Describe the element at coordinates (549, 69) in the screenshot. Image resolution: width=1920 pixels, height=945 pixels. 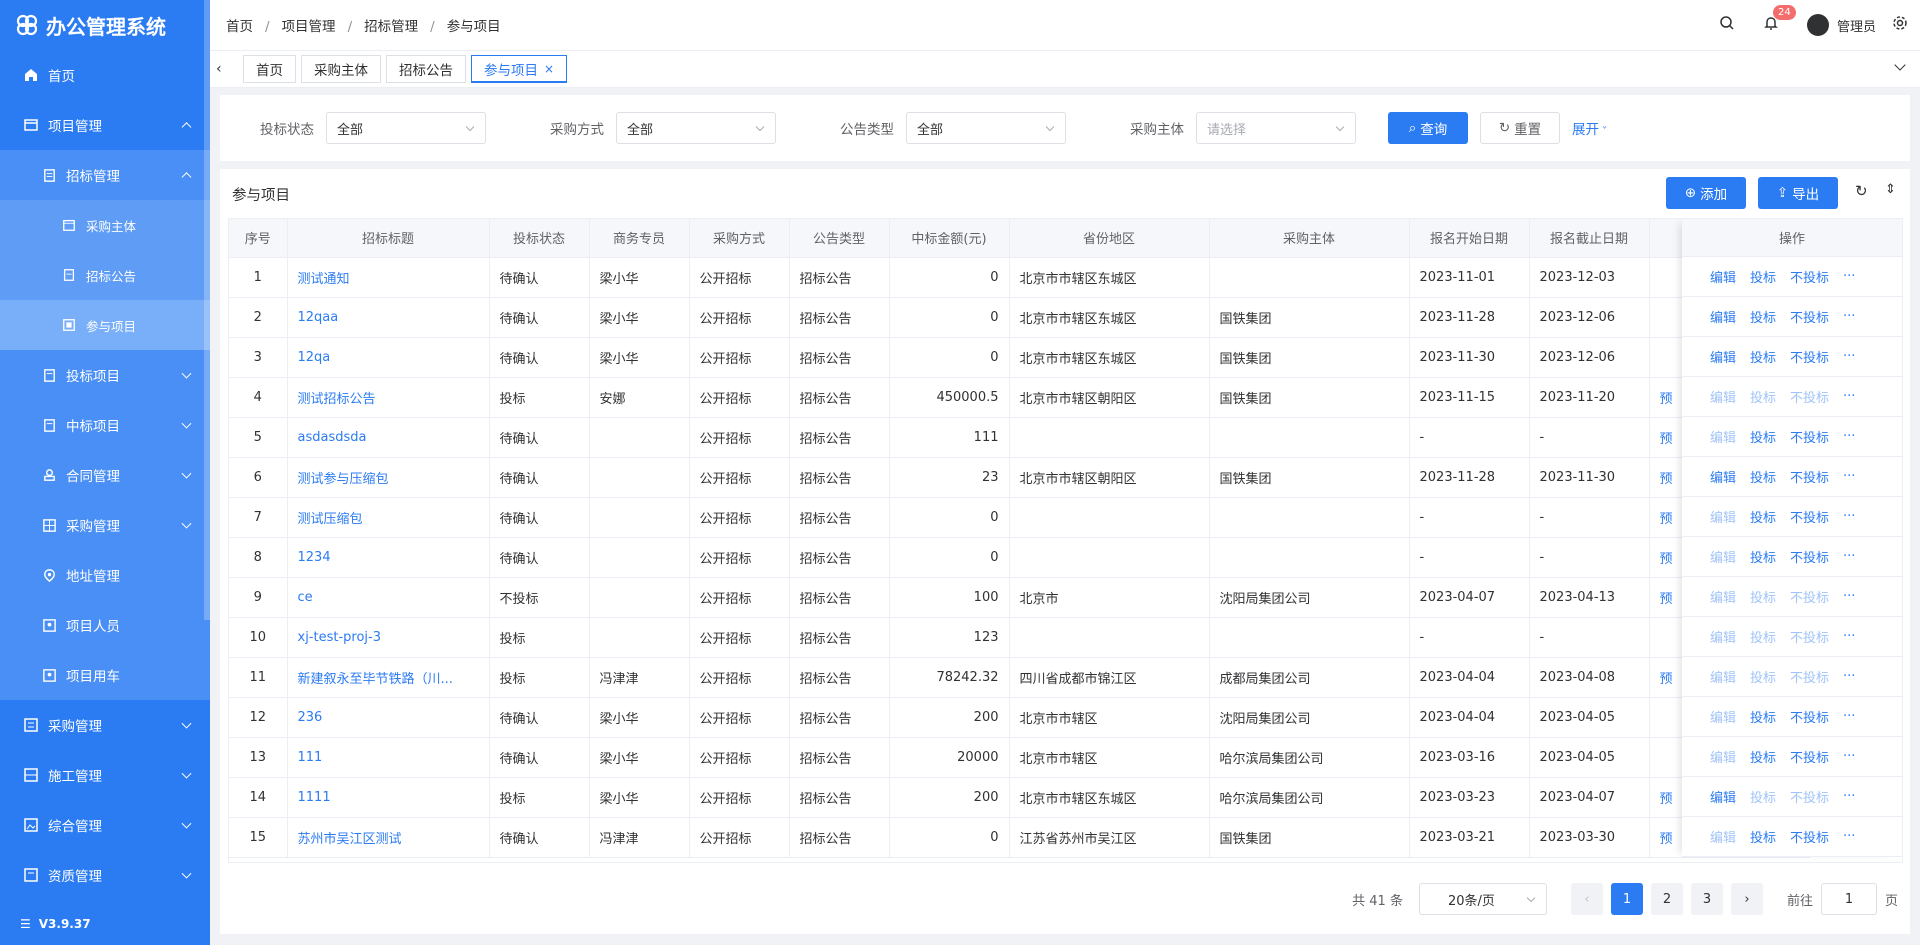
I see `close-icon: ×` at that location.